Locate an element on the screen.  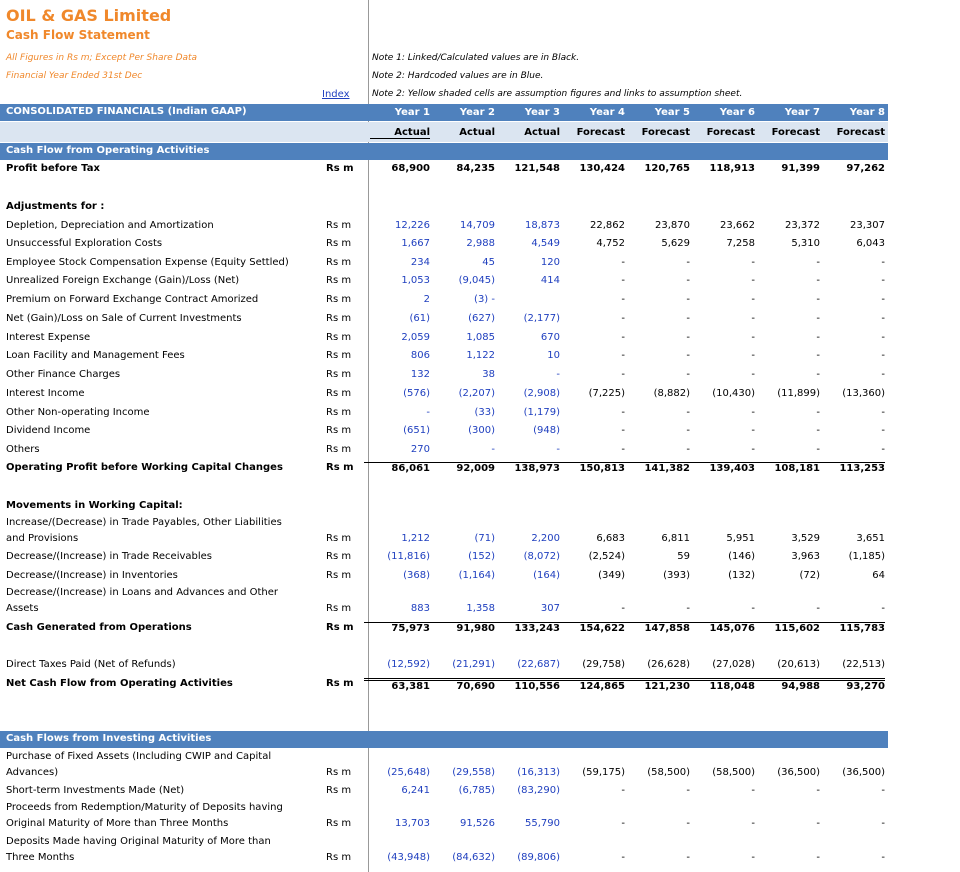
table-cell: (20,613) is located at coordinates (787, 664).